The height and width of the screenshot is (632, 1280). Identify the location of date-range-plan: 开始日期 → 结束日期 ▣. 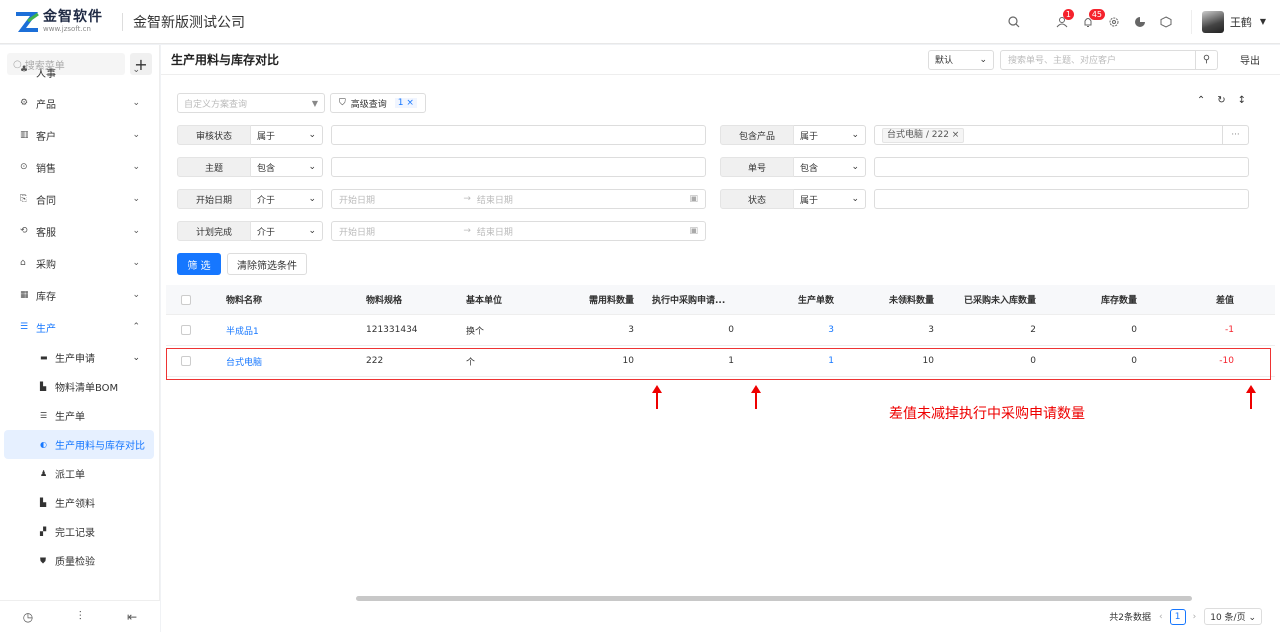
(518, 231).